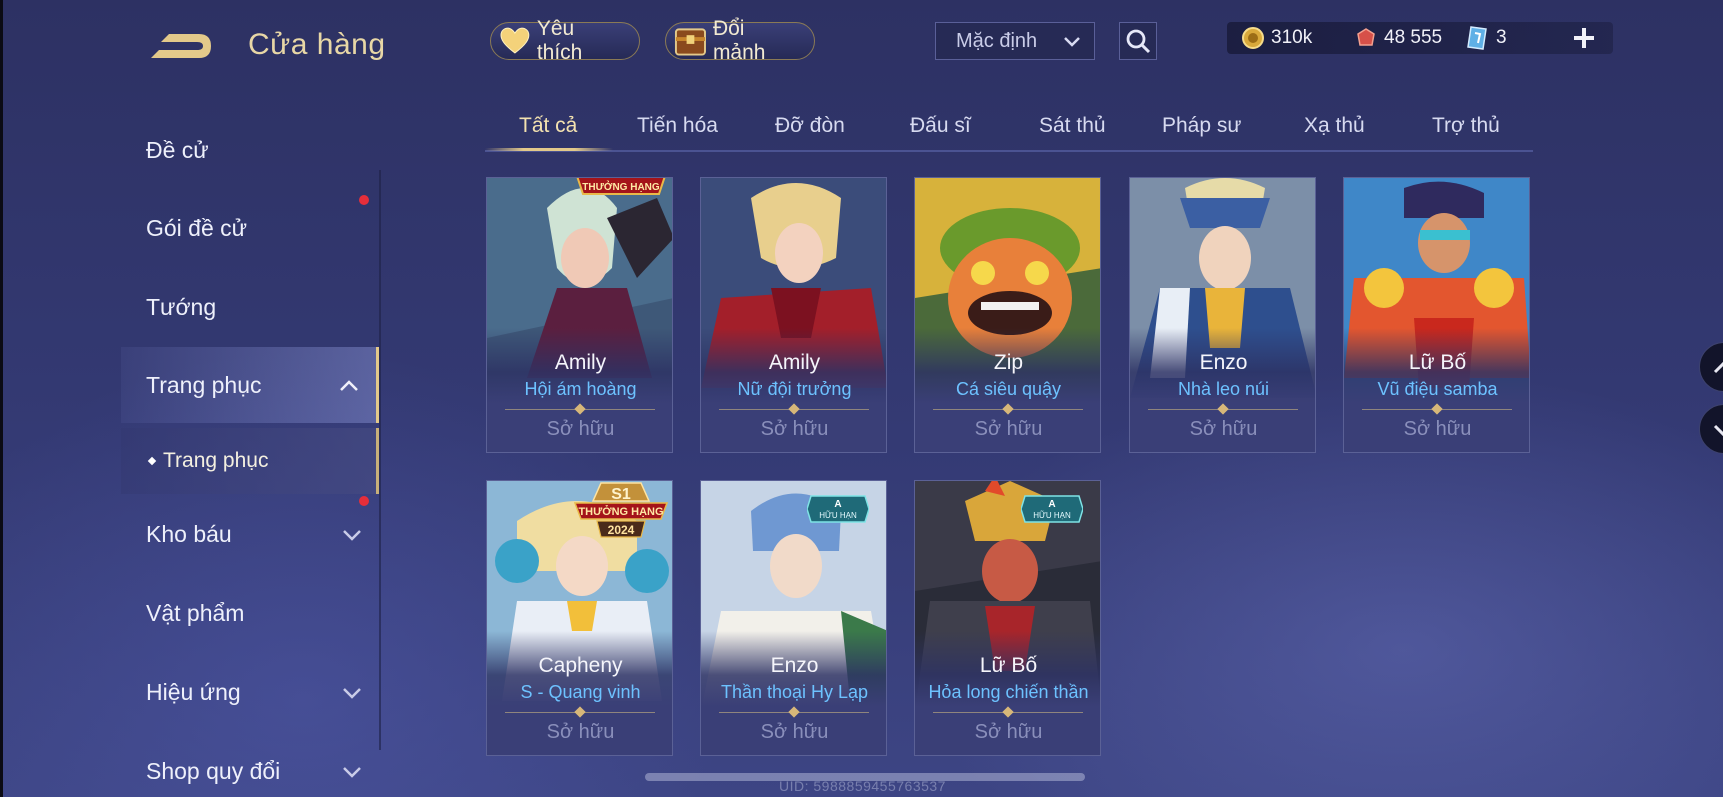 This screenshot has height=797, width=1723. I want to click on home-indicator, so click(865, 777).